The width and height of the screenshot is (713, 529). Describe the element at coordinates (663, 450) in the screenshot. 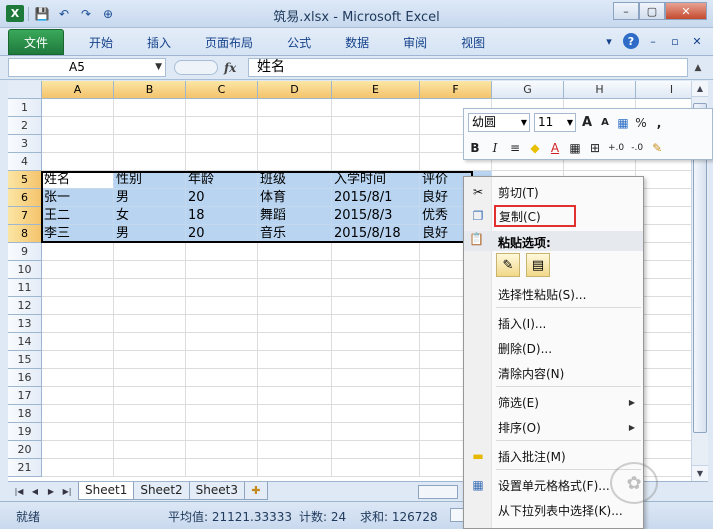

I see `cell-I20` at that location.